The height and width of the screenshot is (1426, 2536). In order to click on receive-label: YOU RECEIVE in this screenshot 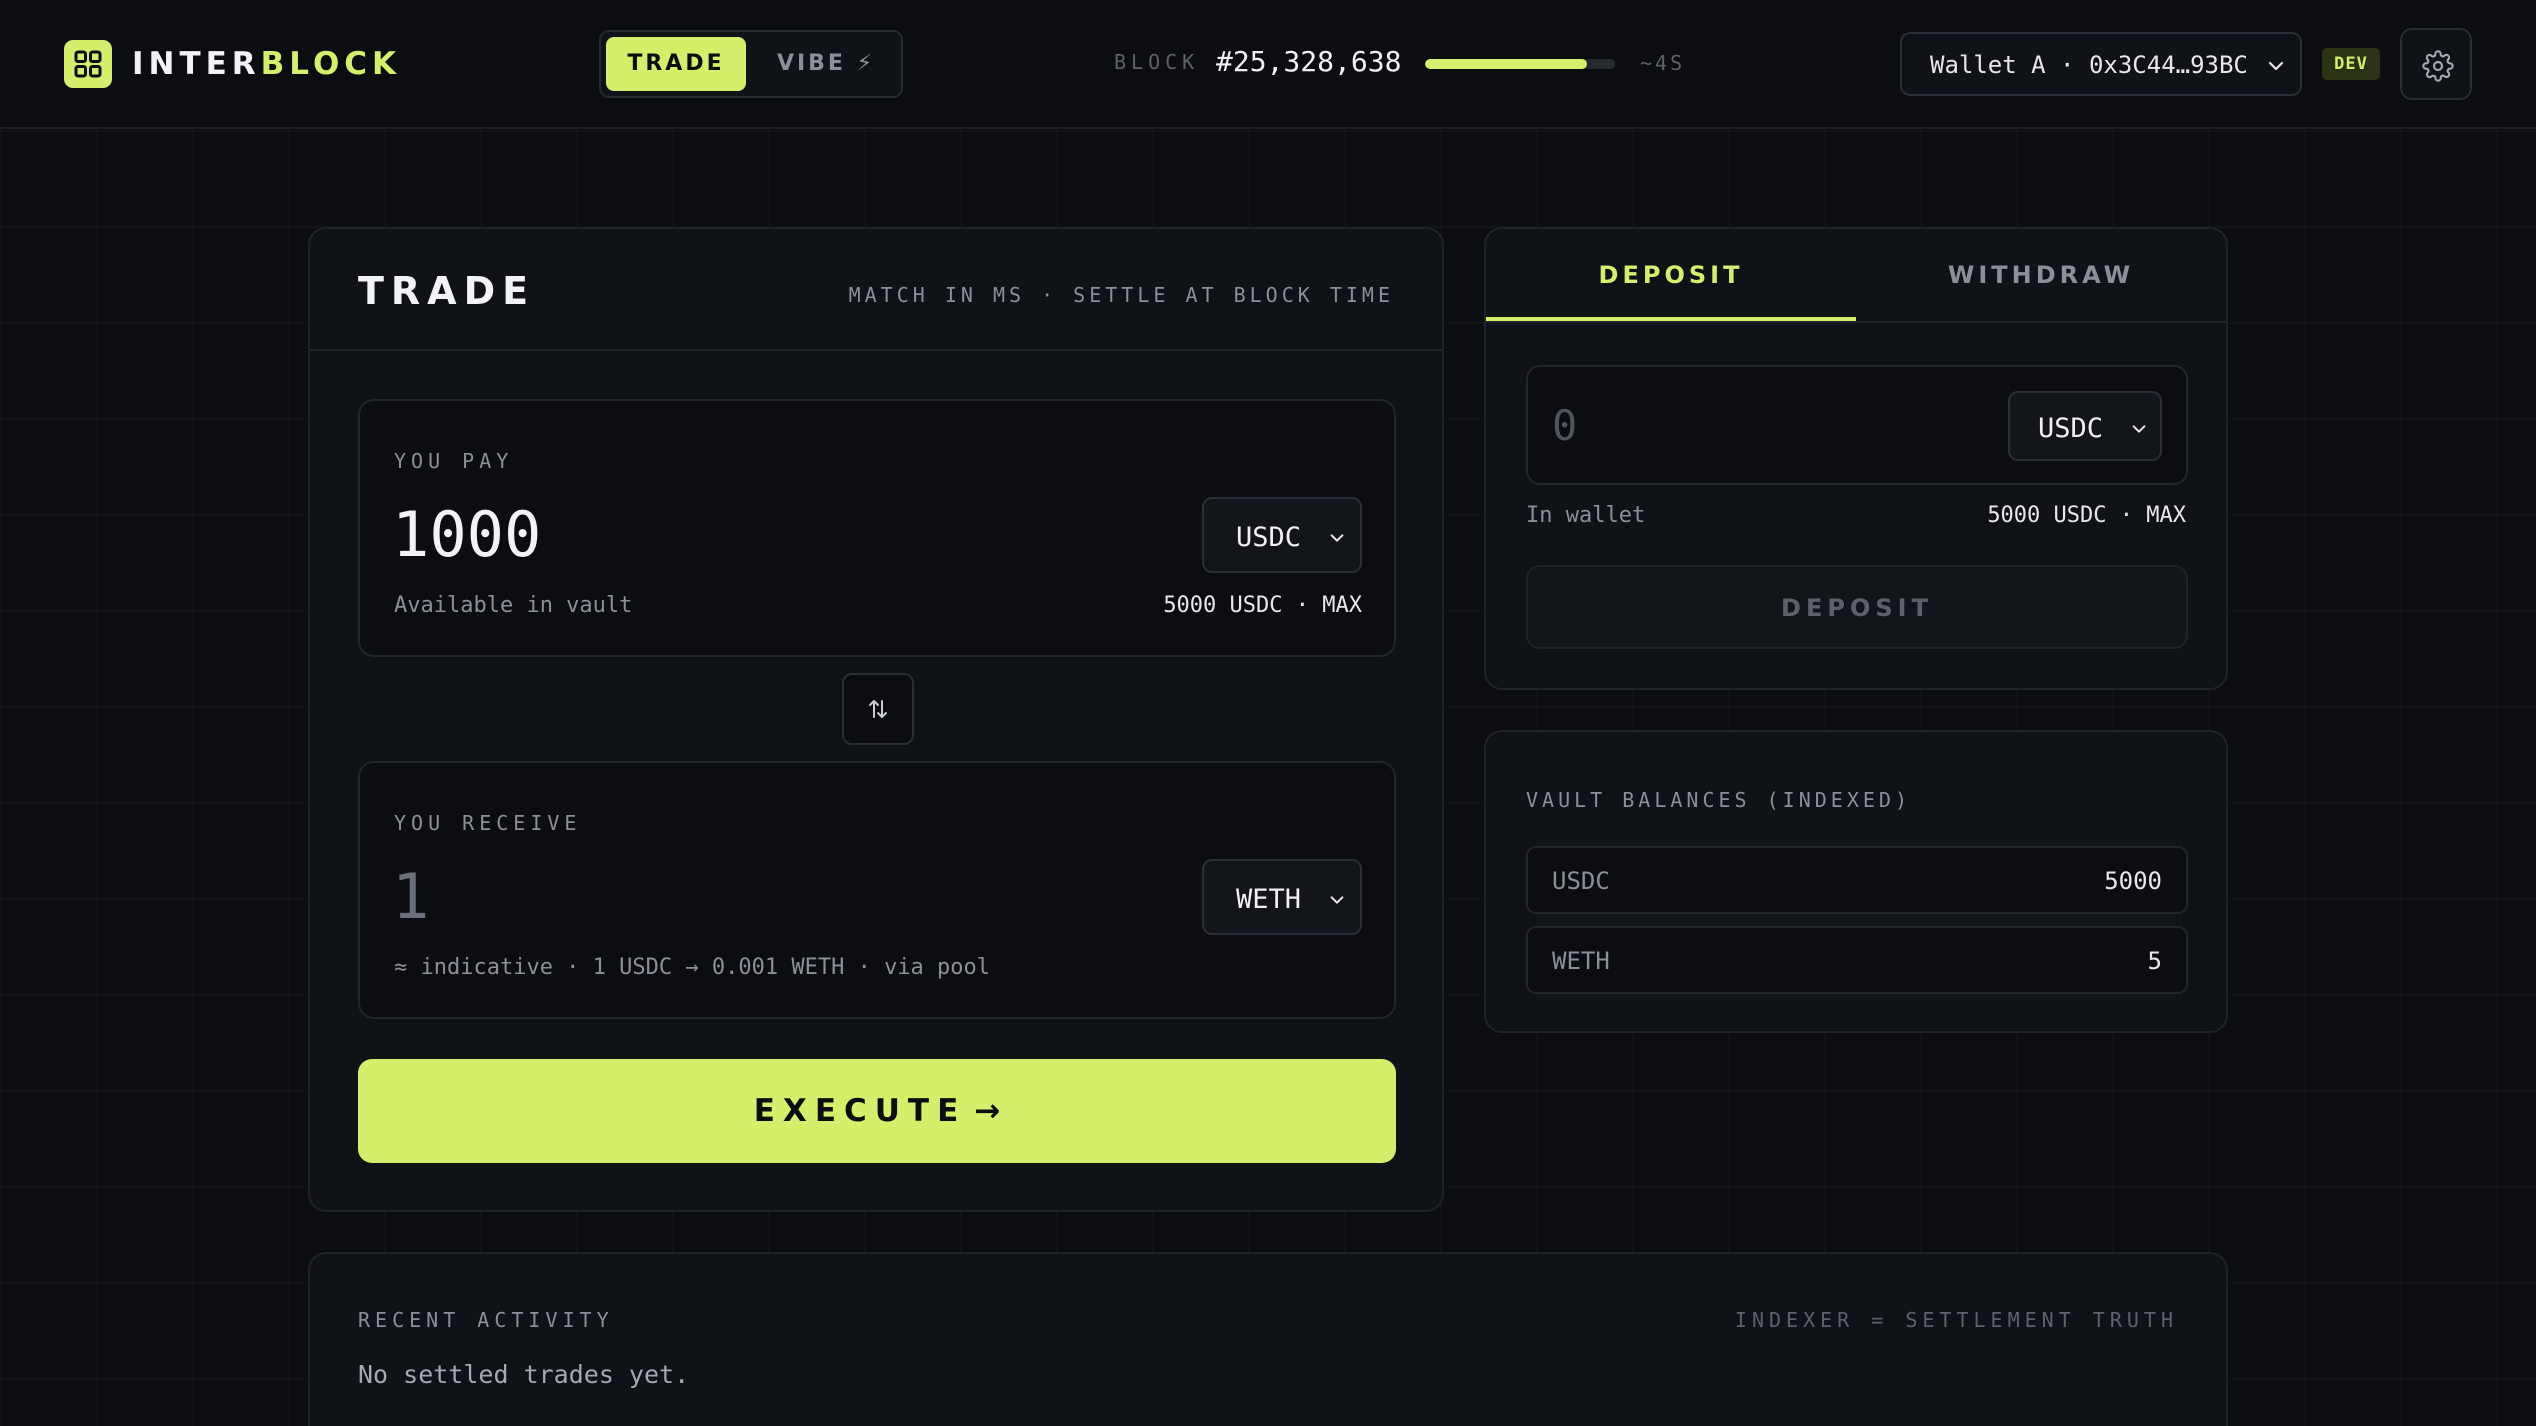, I will do `click(488, 823)`.